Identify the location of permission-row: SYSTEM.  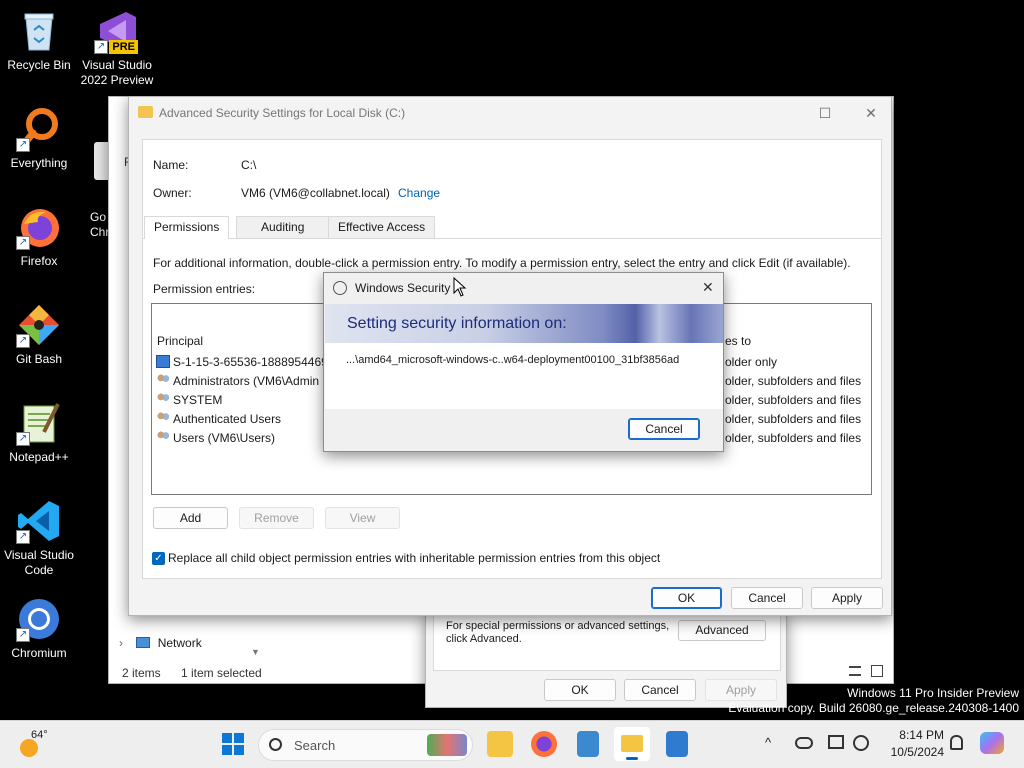
(189, 400).